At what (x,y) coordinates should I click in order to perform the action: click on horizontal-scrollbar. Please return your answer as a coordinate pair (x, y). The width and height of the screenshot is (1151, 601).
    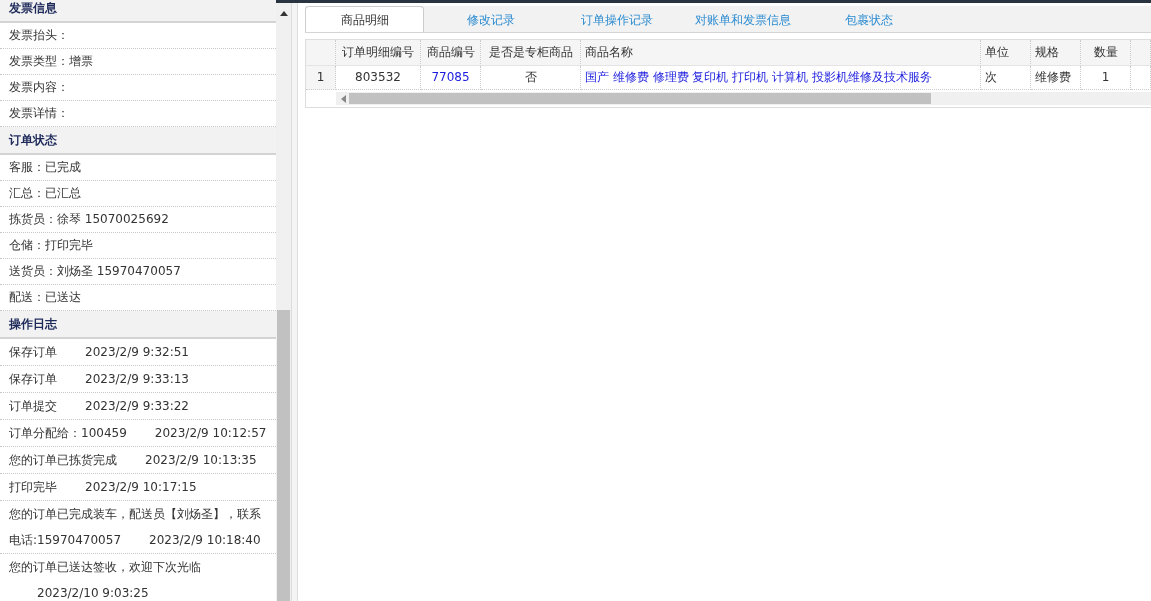
    Looking at the image, I should click on (743, 98).